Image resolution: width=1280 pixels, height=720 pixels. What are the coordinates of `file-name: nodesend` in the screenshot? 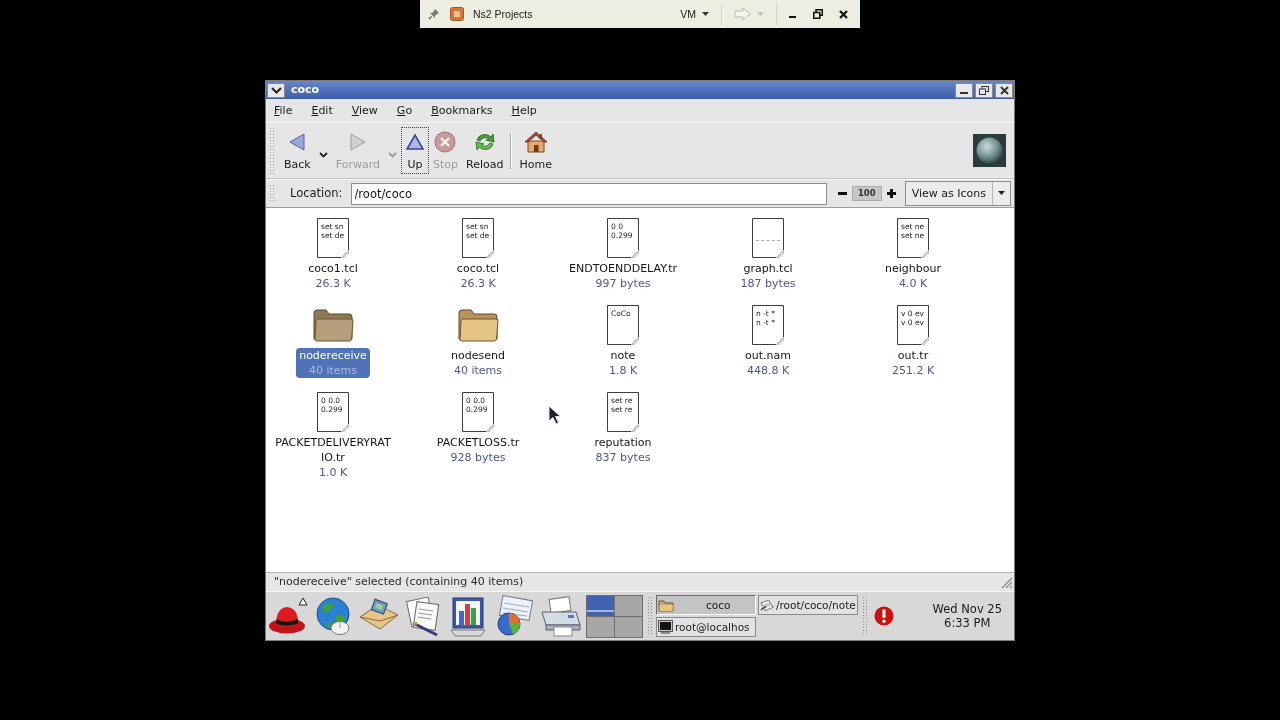 It's located at (478, 355).